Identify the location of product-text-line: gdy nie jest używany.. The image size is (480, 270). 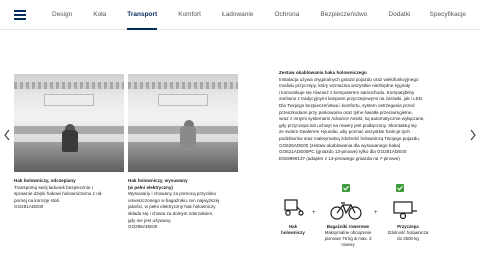
(150, 220).